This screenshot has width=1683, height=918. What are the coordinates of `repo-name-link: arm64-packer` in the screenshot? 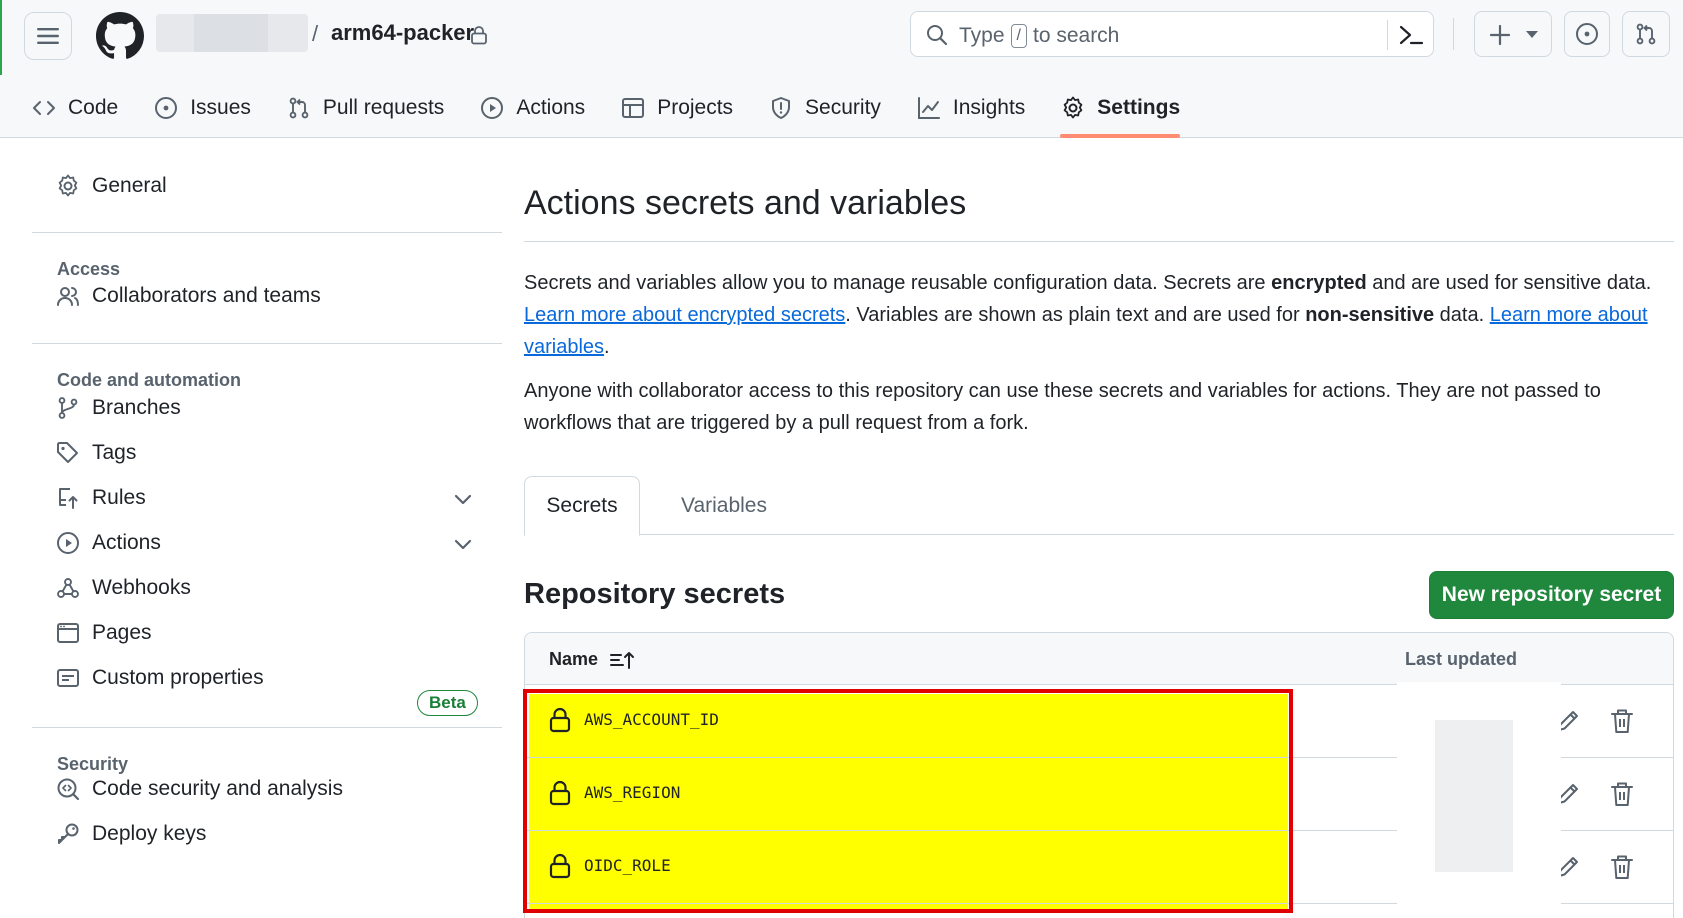 It's located at (402, 33).